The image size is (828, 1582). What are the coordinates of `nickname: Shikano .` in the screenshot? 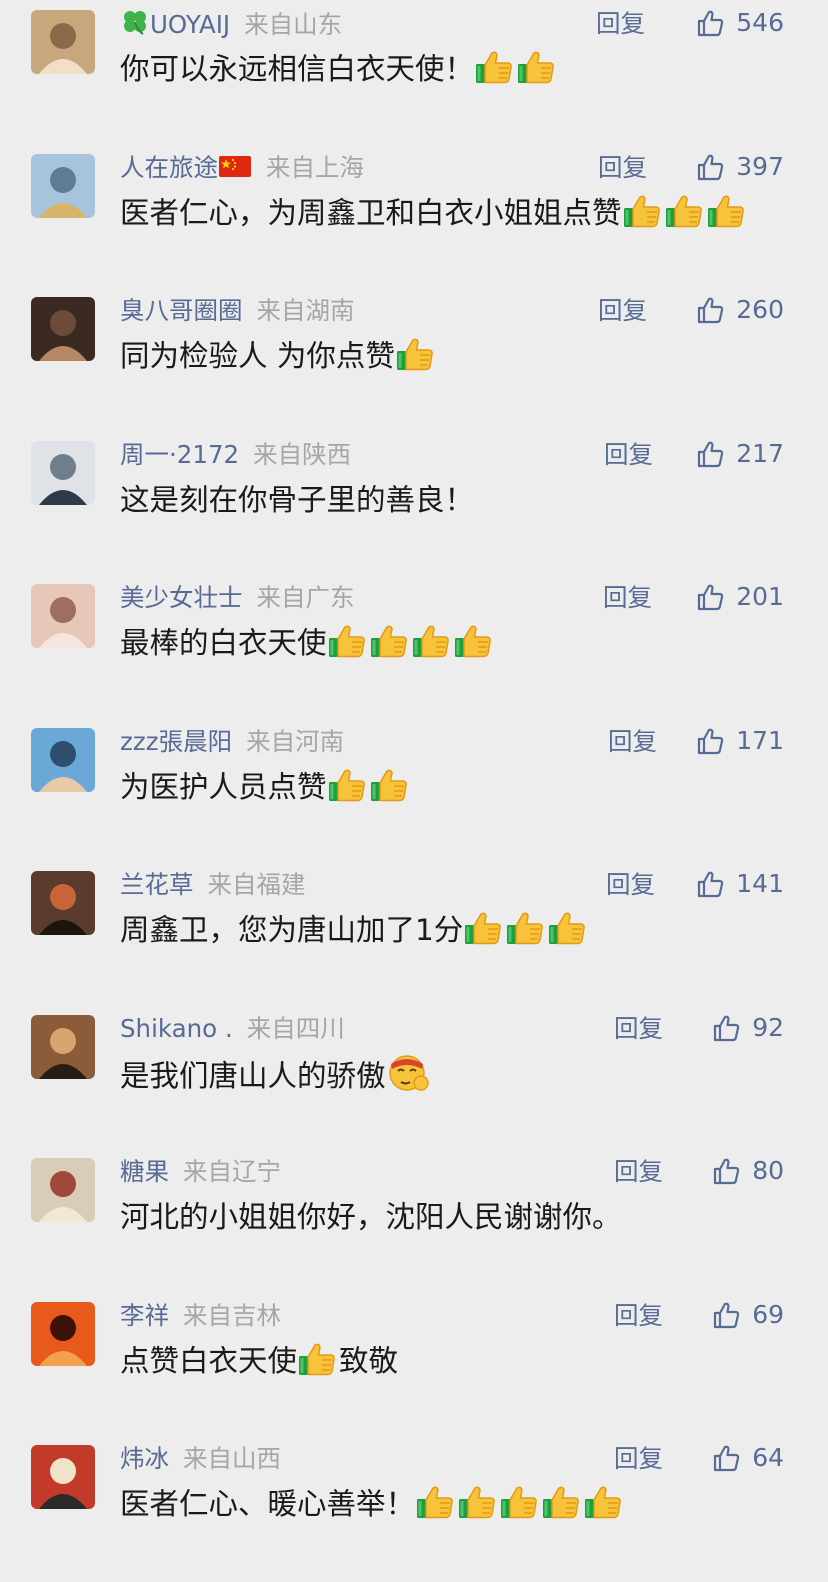 It's located at (176, 1028).